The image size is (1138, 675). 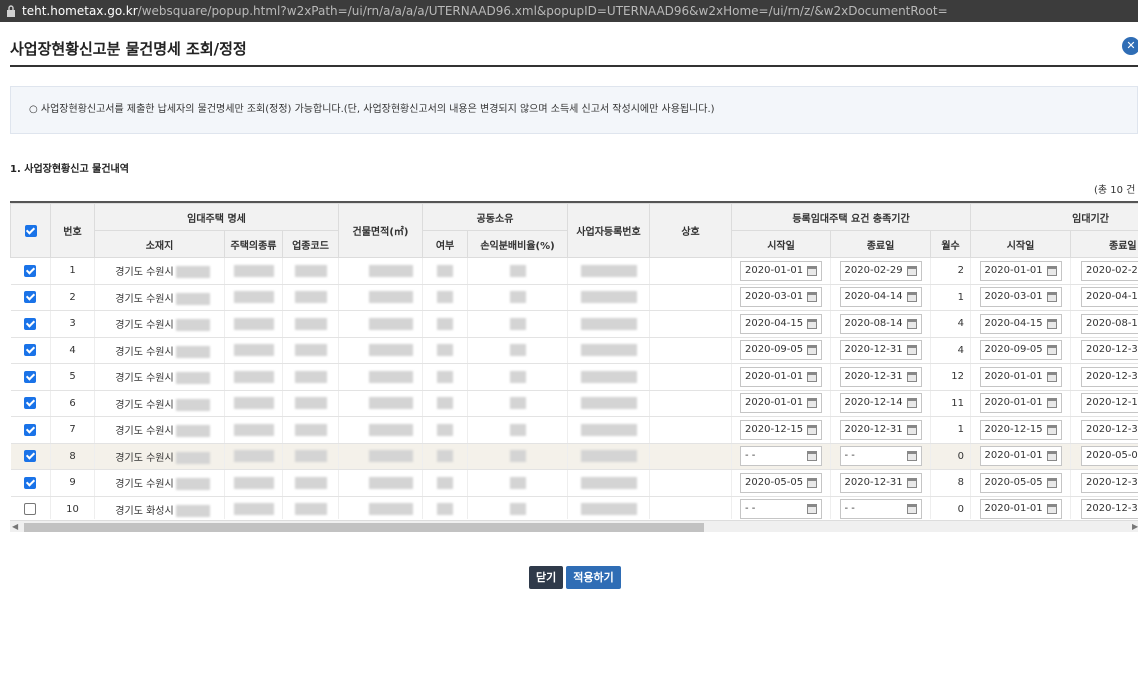 What do you see at coordinates (781, 482) in the screenshot?
I see `reg-start-input: 2020-05-05` at bounding box center [781, 482].